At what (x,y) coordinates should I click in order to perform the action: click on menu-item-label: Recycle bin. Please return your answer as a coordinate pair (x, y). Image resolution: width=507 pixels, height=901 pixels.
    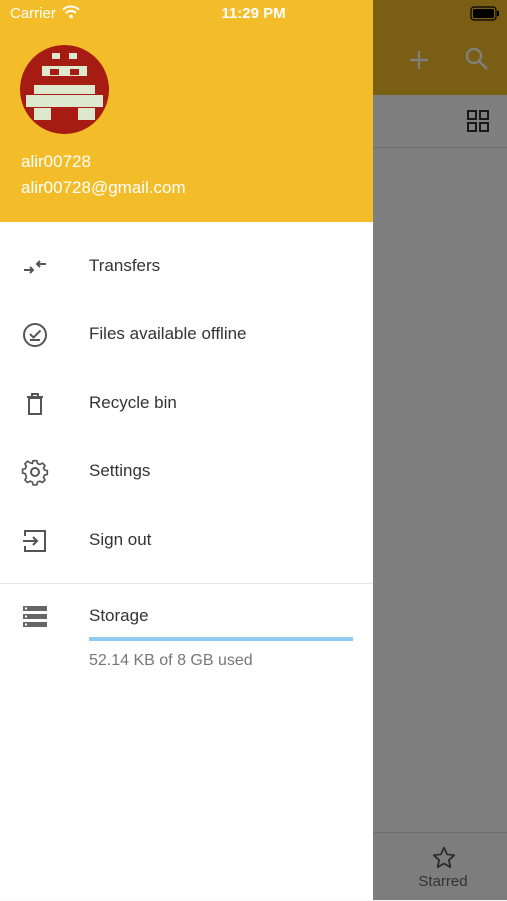
    Looking at the image, I should click on (133, 402).